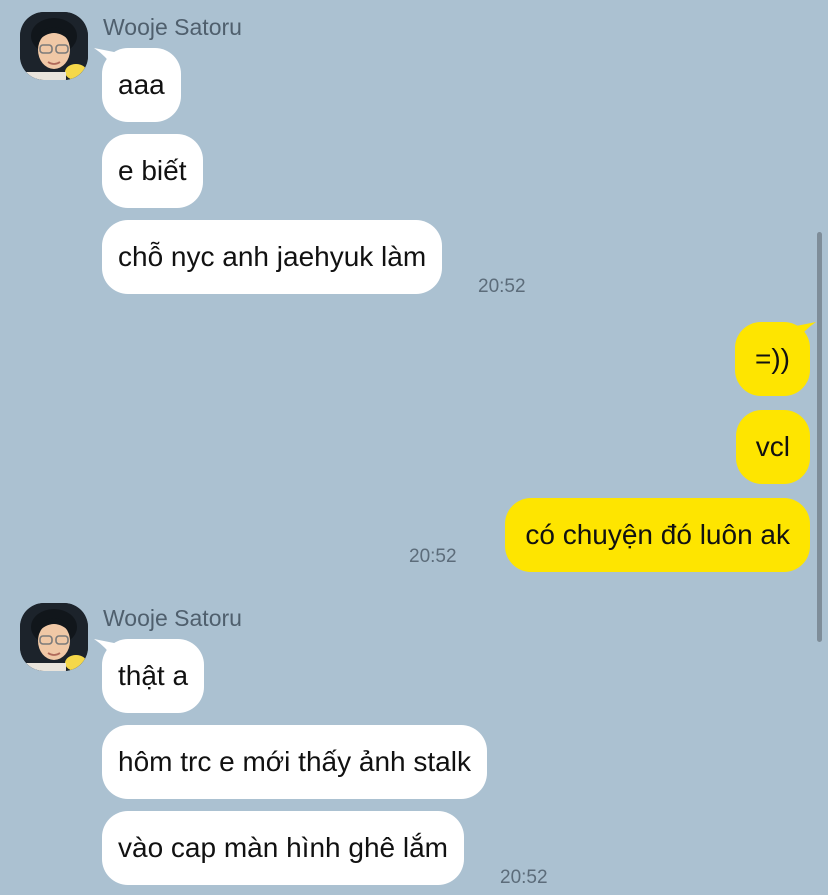 This screenshot has height=895, width=828. I want to click on incoming-message-bubble: hôm trc e mới thấy ảnh stalk, so click(294, 762).